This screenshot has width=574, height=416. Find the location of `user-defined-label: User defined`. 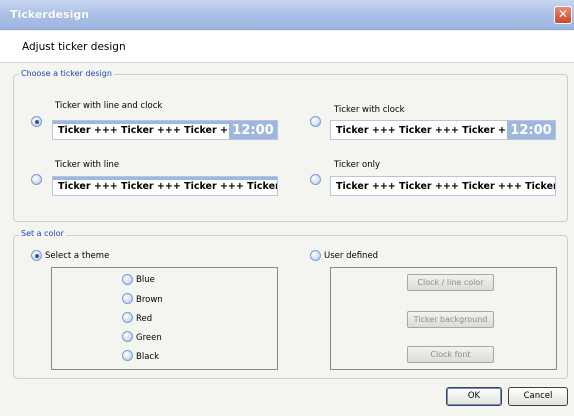

user-defined-label: User defined is located at coordinates (351, 256).